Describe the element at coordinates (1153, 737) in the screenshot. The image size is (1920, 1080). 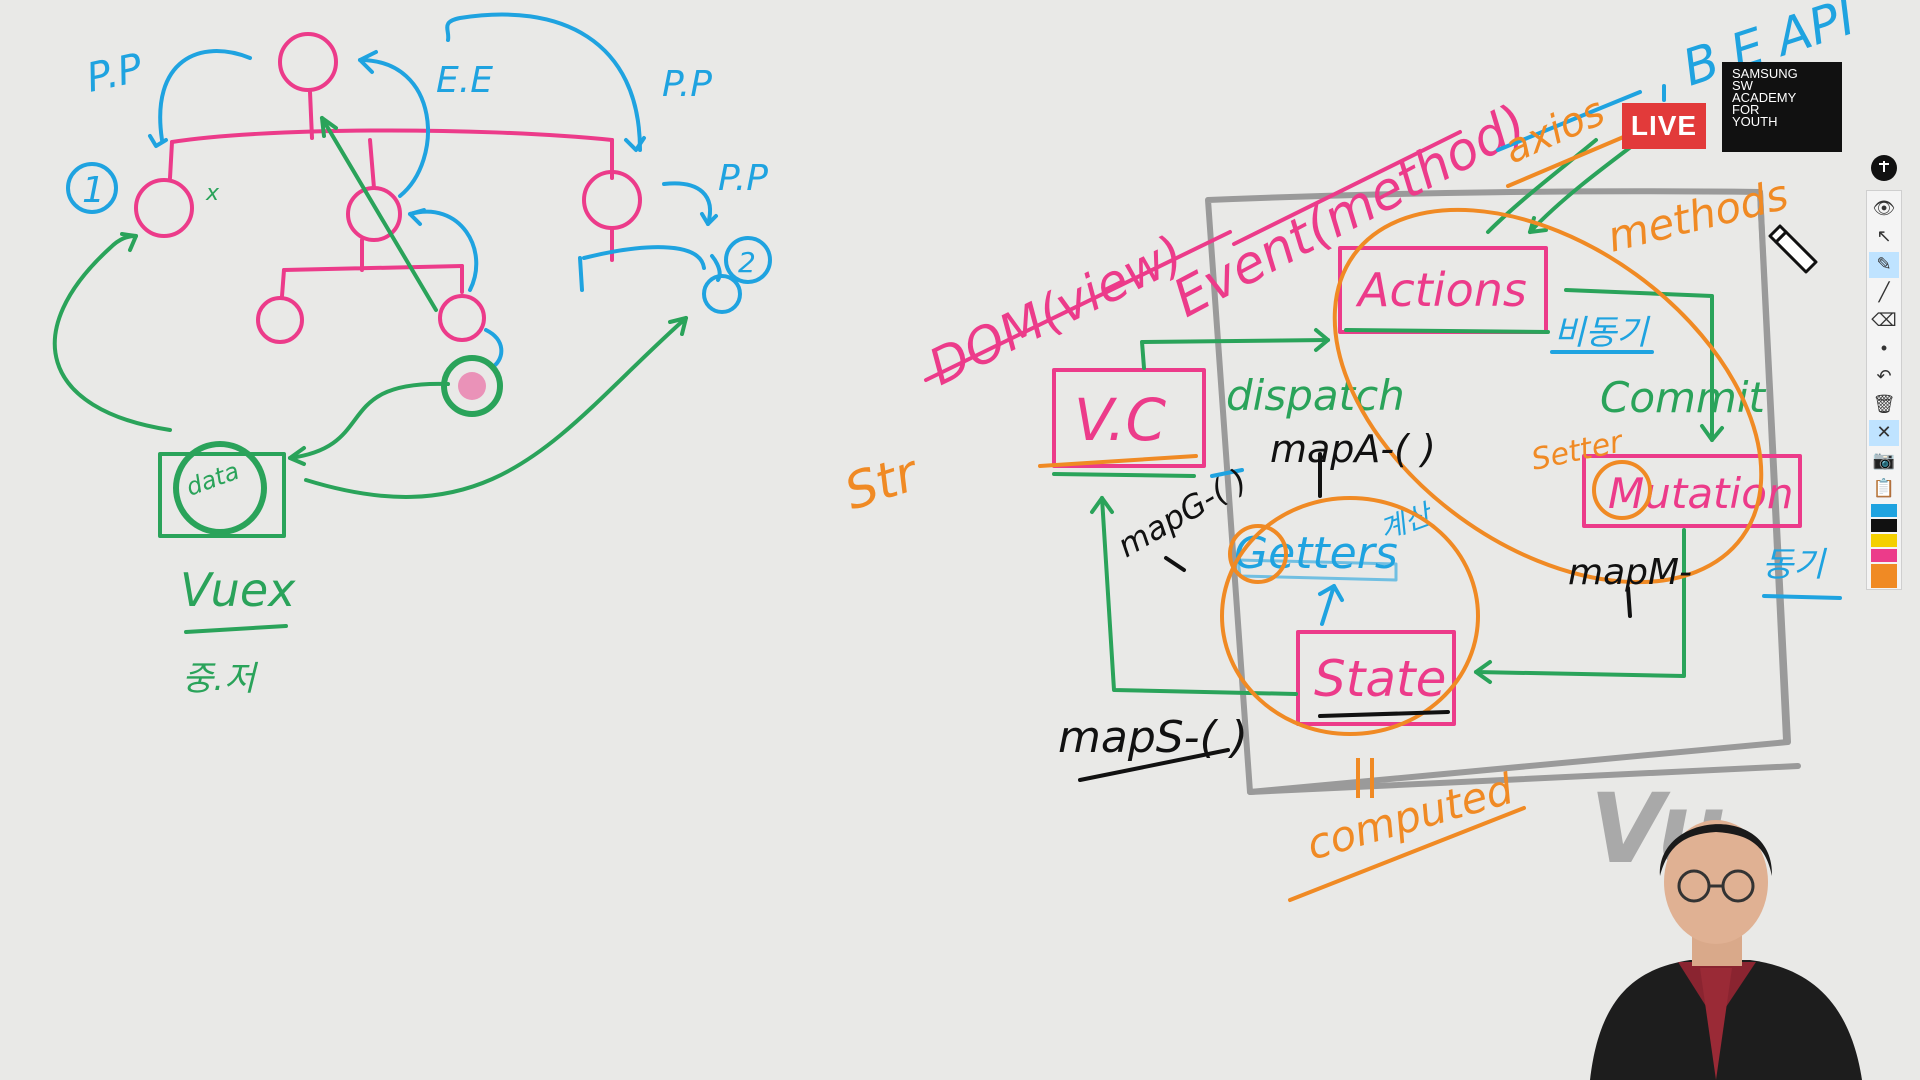
I see `map-state-label: mapS-( )` at that location.